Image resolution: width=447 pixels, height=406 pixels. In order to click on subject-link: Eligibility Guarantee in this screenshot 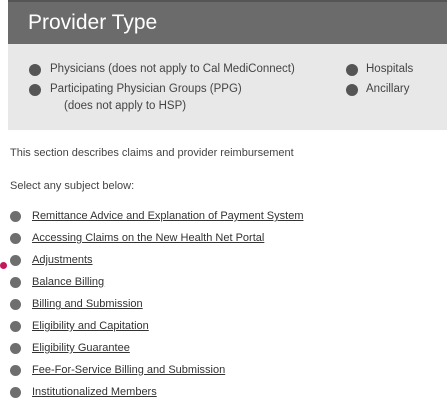, I will do `click(81, 348)`.